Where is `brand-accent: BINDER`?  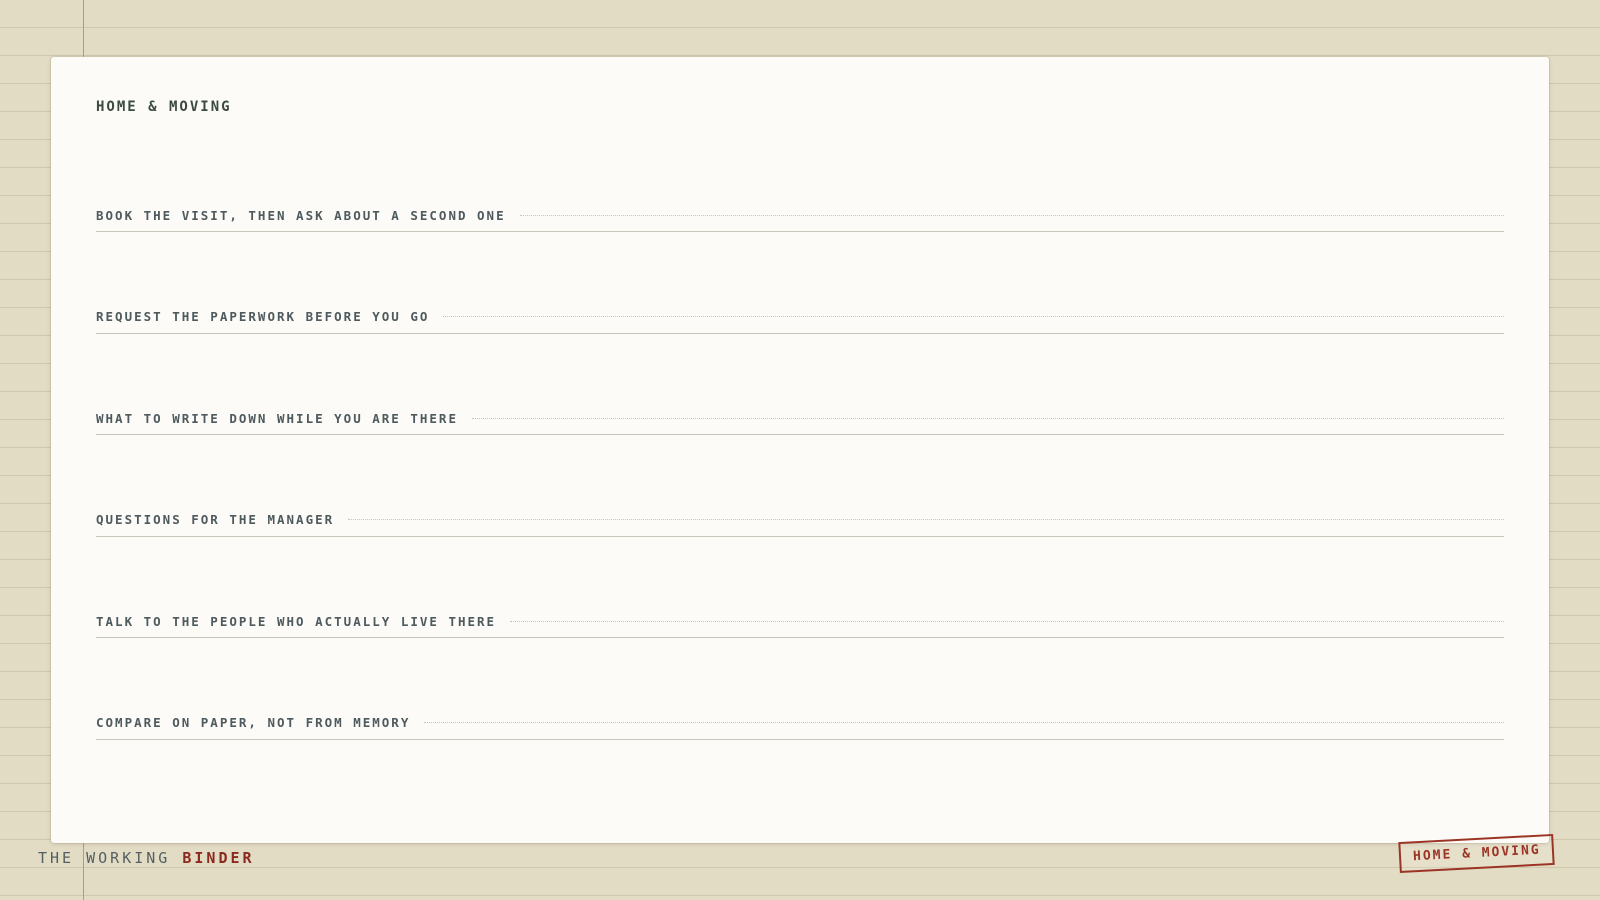 brand-accent: BINDER is located at coordinates (218, 858).